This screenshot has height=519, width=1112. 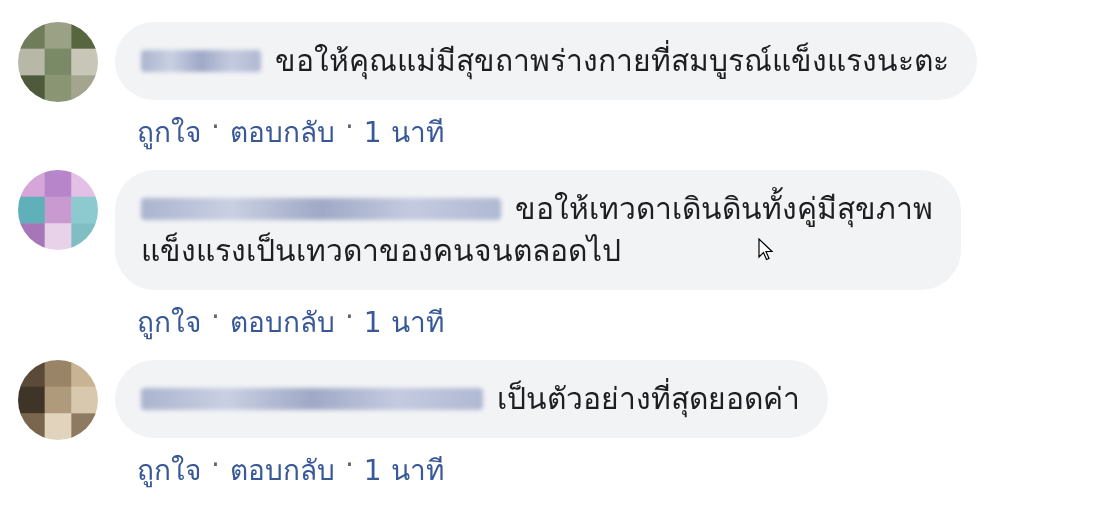 I want to click on comment-text-line: เป็นตัวอย่างที่สุดยอดค่า, so click(x=648, y=399).